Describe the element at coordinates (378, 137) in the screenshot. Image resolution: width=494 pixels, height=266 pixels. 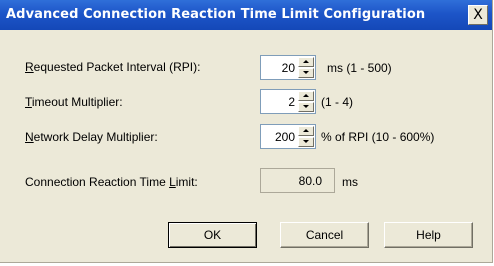
I see `delay-unit: % of RPI (10 - 600%)` at that location.